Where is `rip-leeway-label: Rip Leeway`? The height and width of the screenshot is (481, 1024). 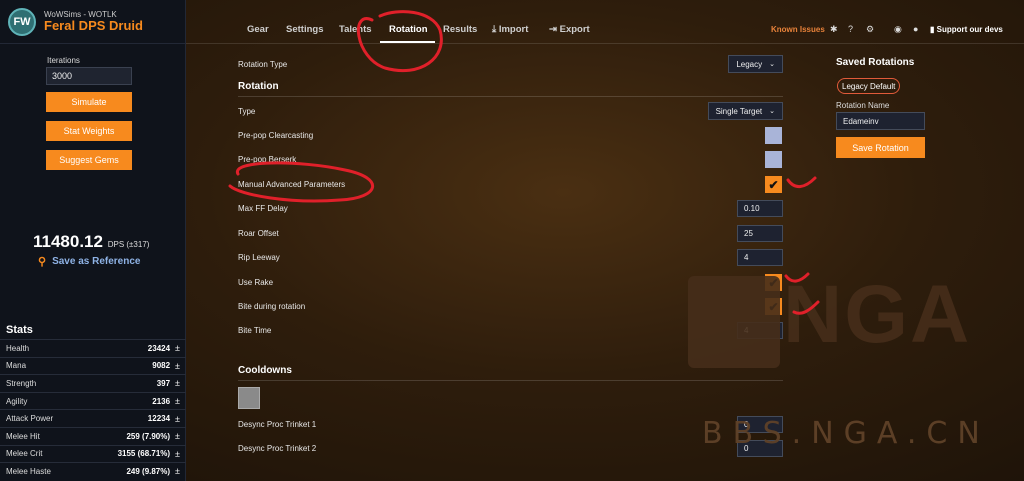
rip-leeway-label: Rip Leeway is located at coordinates (259, 257).